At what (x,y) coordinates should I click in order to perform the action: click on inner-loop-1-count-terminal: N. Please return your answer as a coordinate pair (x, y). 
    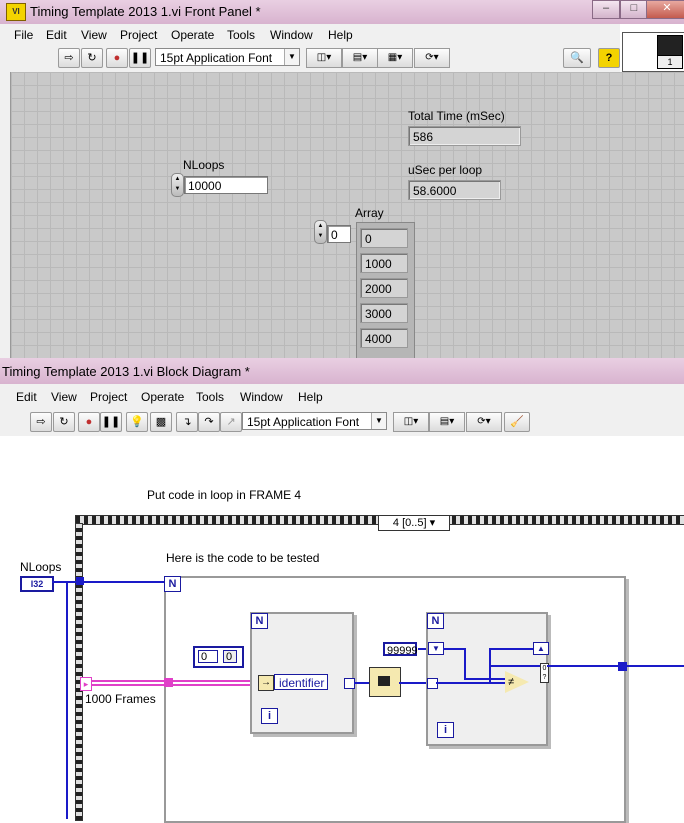
    Looking at the image, I should click on (259, 621).